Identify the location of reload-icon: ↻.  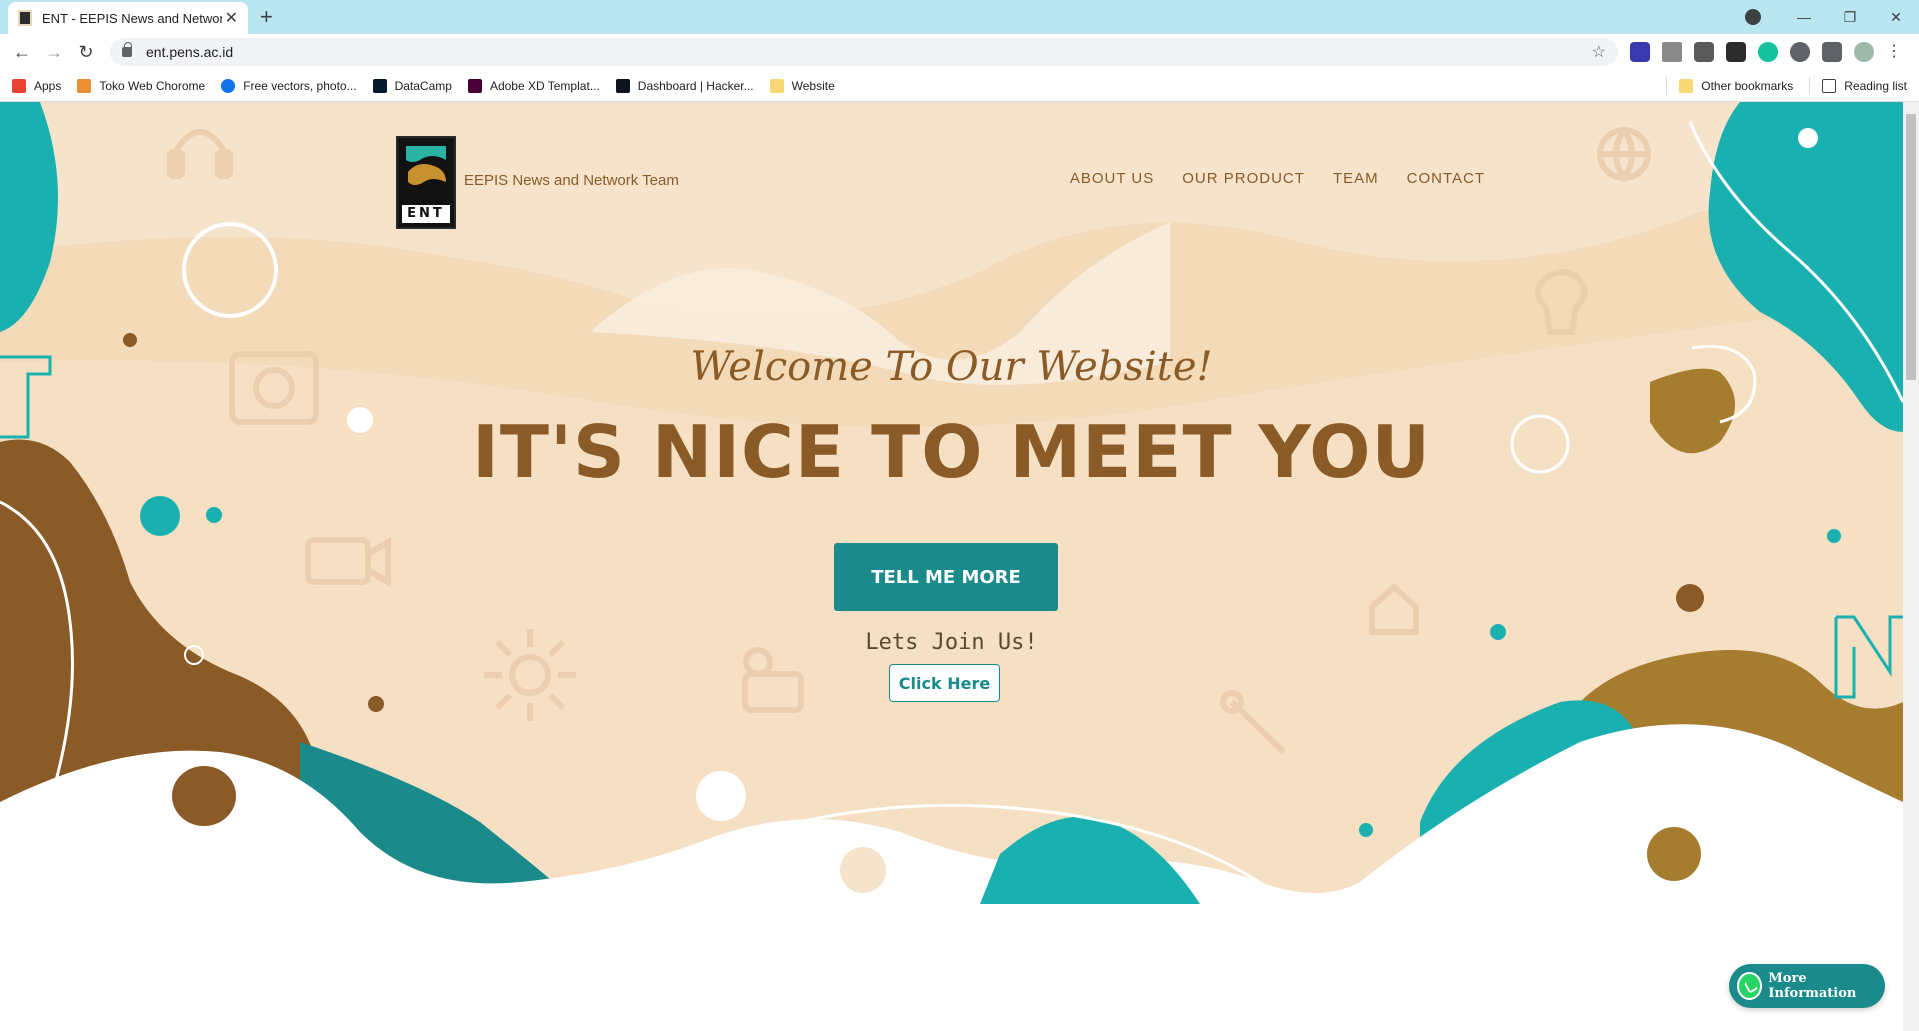
(86, 52).